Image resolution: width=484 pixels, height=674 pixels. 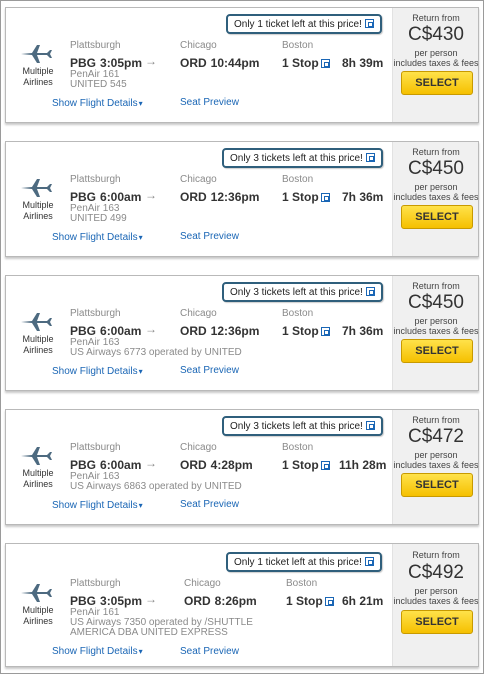 I want to click on duration: 11h 28m, so click(x=363, y=465).